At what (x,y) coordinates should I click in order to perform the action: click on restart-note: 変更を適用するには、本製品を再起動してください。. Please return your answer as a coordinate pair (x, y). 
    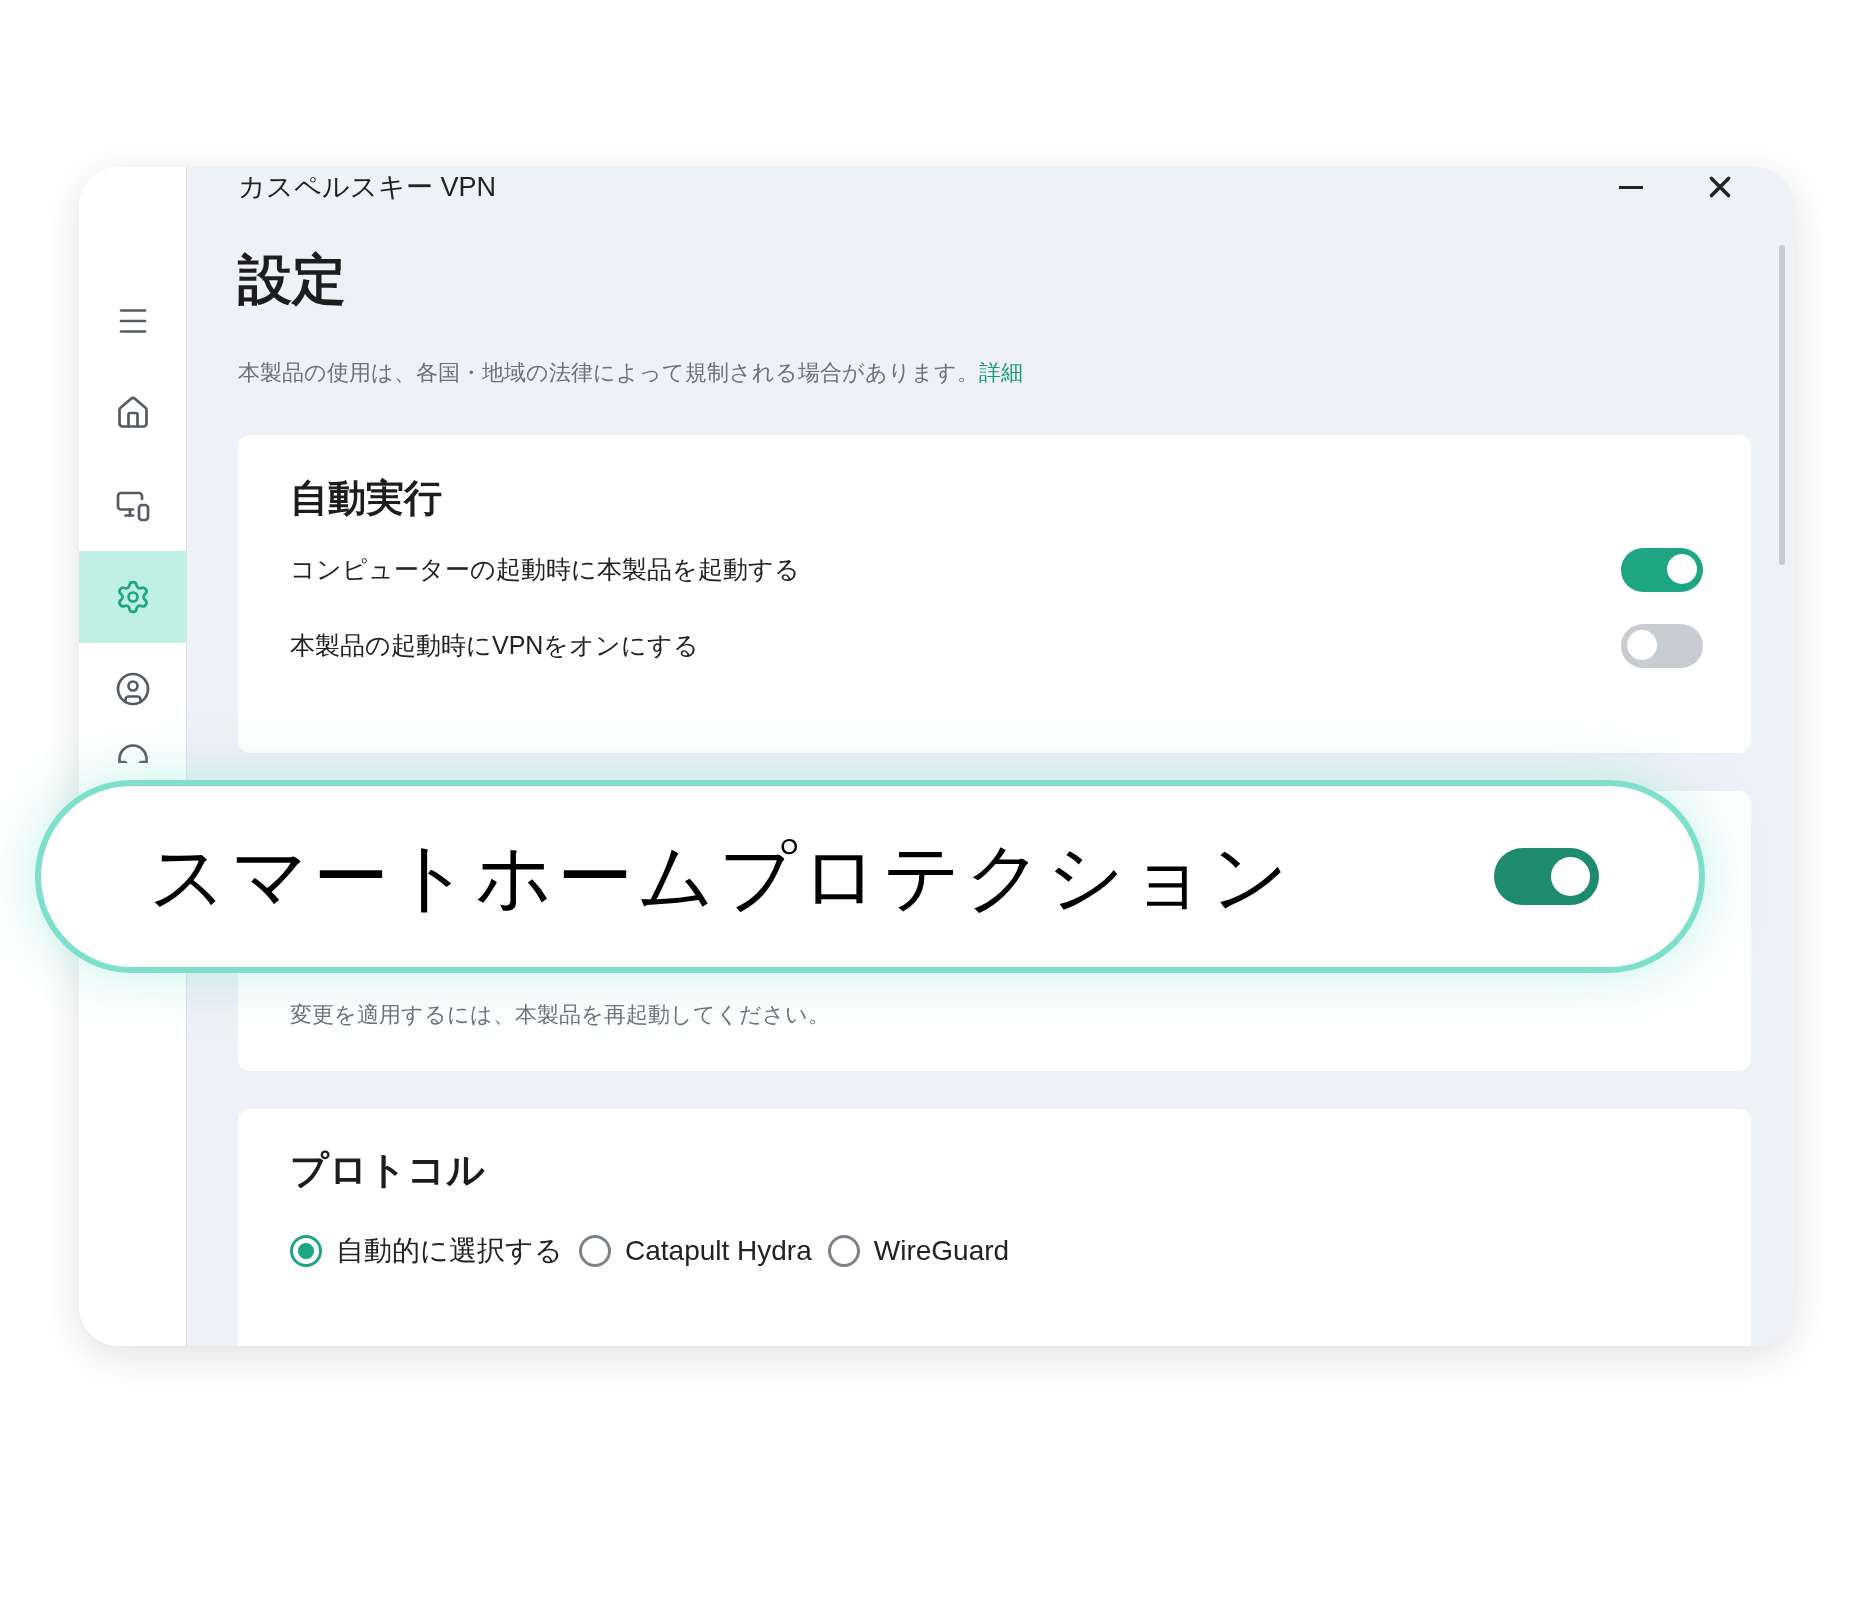
    Looking at the image, I should click on (560, 1014).